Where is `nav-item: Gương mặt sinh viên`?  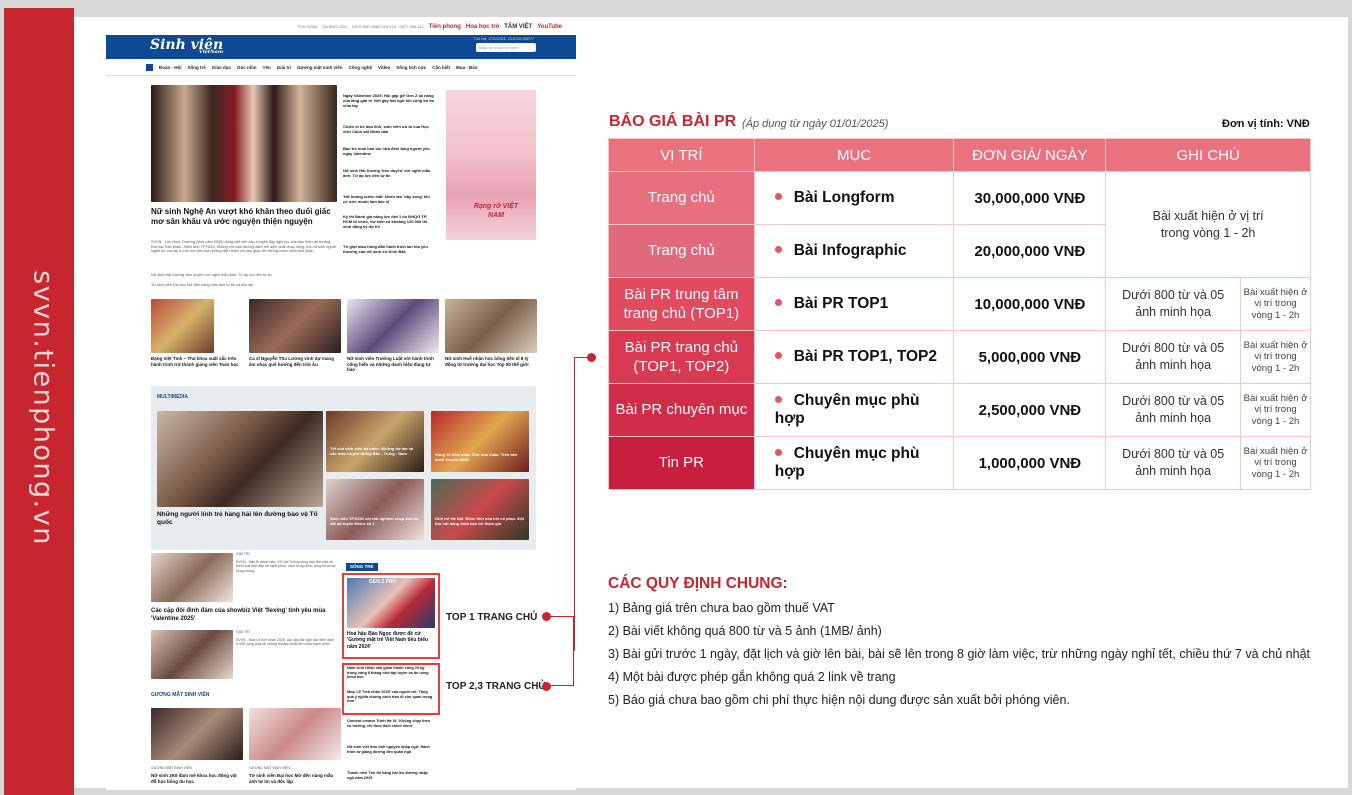
nav-item: Gương mặt sinh viên is located at coordinates (319, 67).